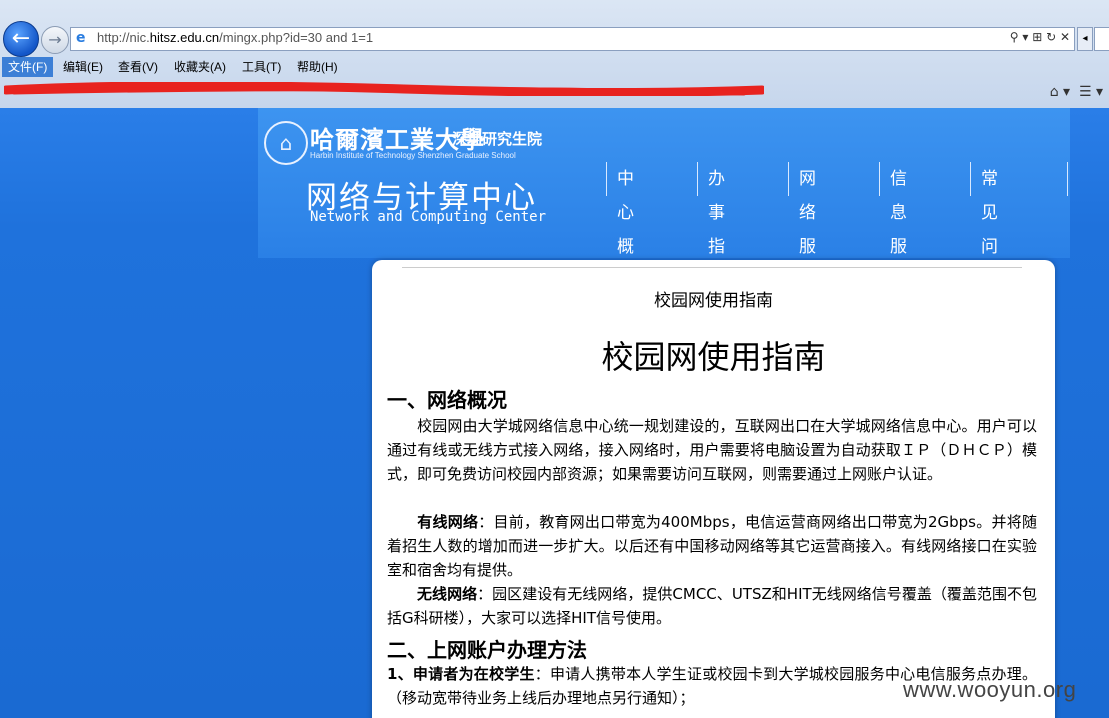  What do you see at coordinates (712, 267) in the screenshot?
I see `divider` at bounding box center [712, 267].